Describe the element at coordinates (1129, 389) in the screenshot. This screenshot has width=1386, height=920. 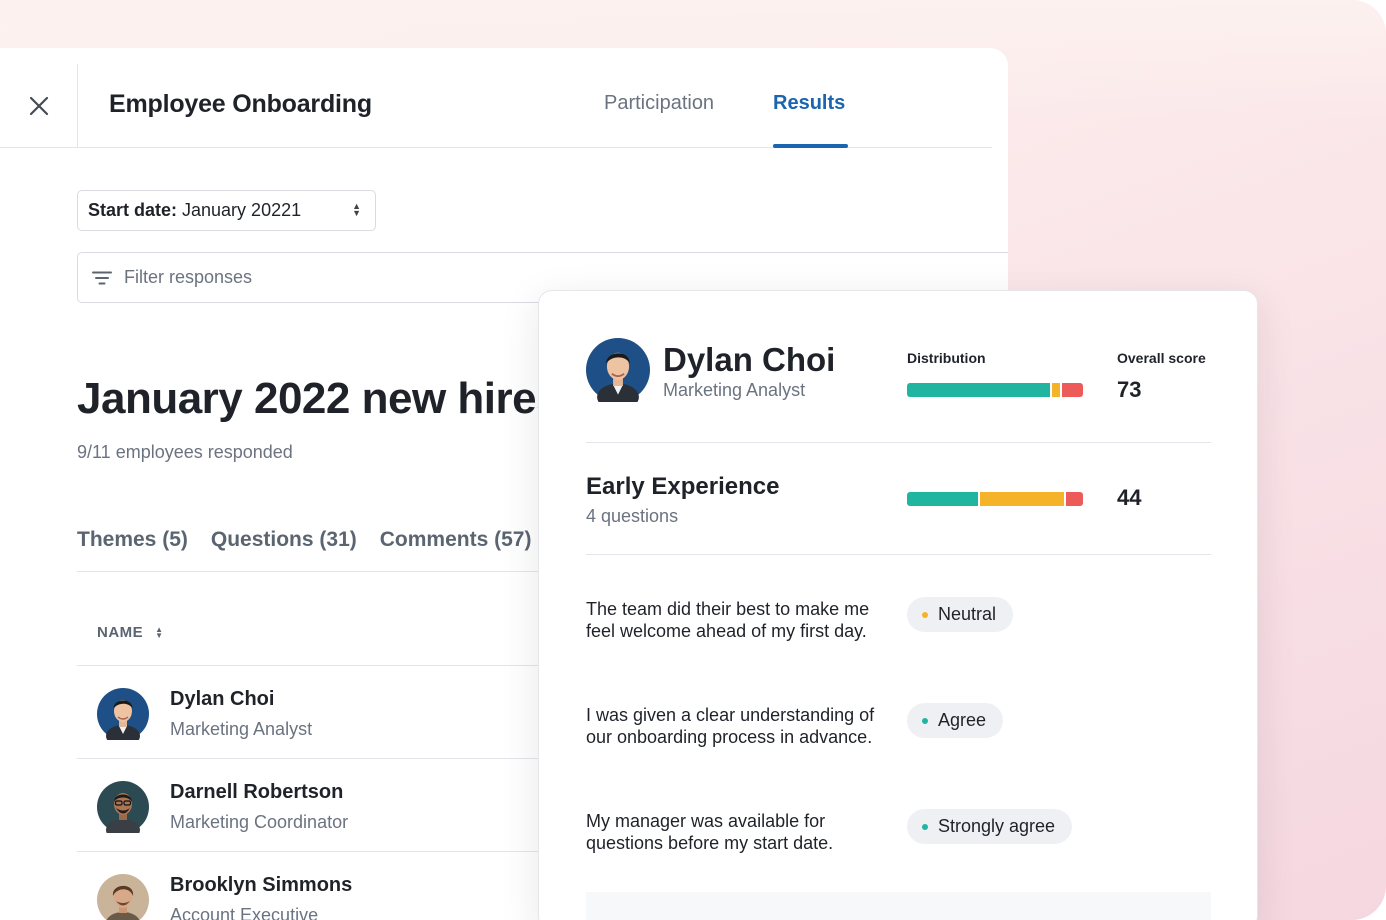
I see `overall-score-value: 73` at that location.